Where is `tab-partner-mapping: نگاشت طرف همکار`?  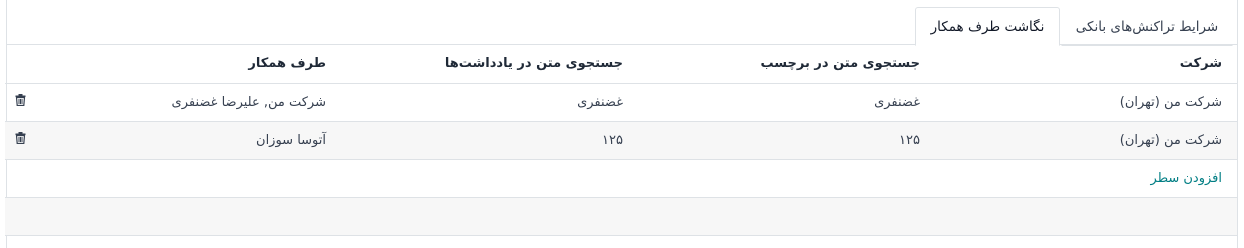
tab-partner-mapping: نگاشت طرف همکار is located at coordinates (987, 26).